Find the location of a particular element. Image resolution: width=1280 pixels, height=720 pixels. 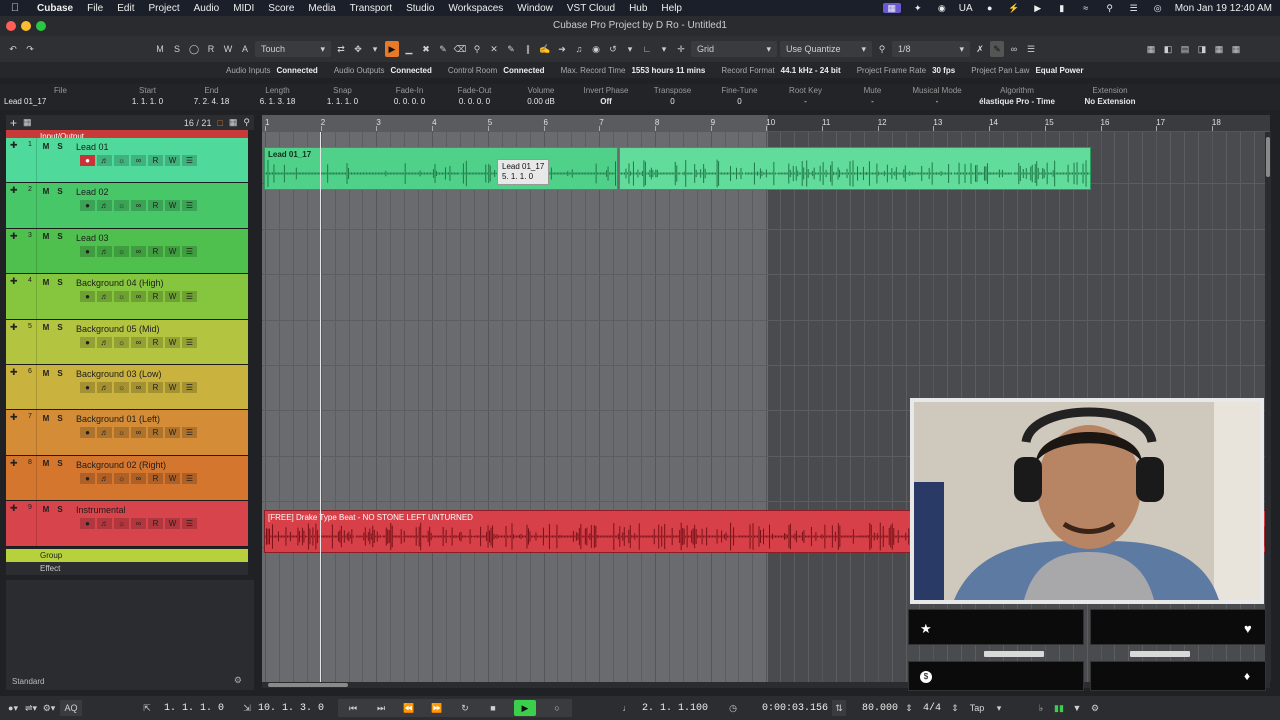

recorder-icon: ◉ is located at coordinates (942, 8).